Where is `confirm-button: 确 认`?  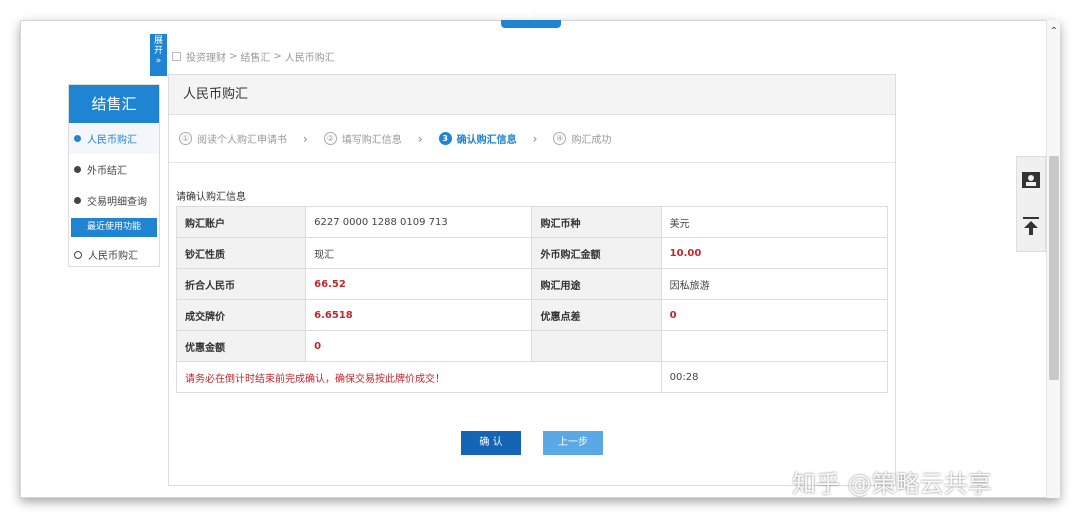
confirm-button: 确 认 is located at coordinates (491, 443).